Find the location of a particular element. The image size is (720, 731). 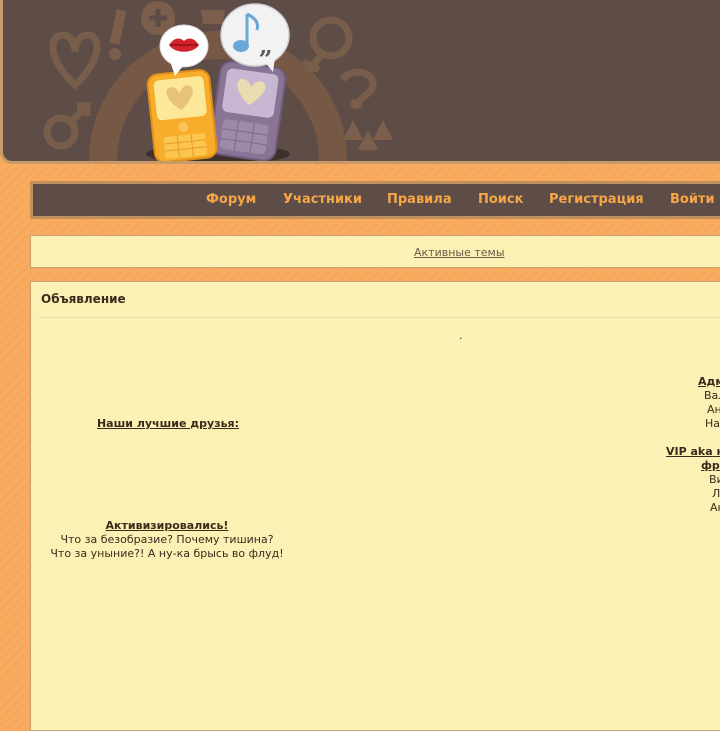

nav-login: Войти is located at coordinates (692, 199).